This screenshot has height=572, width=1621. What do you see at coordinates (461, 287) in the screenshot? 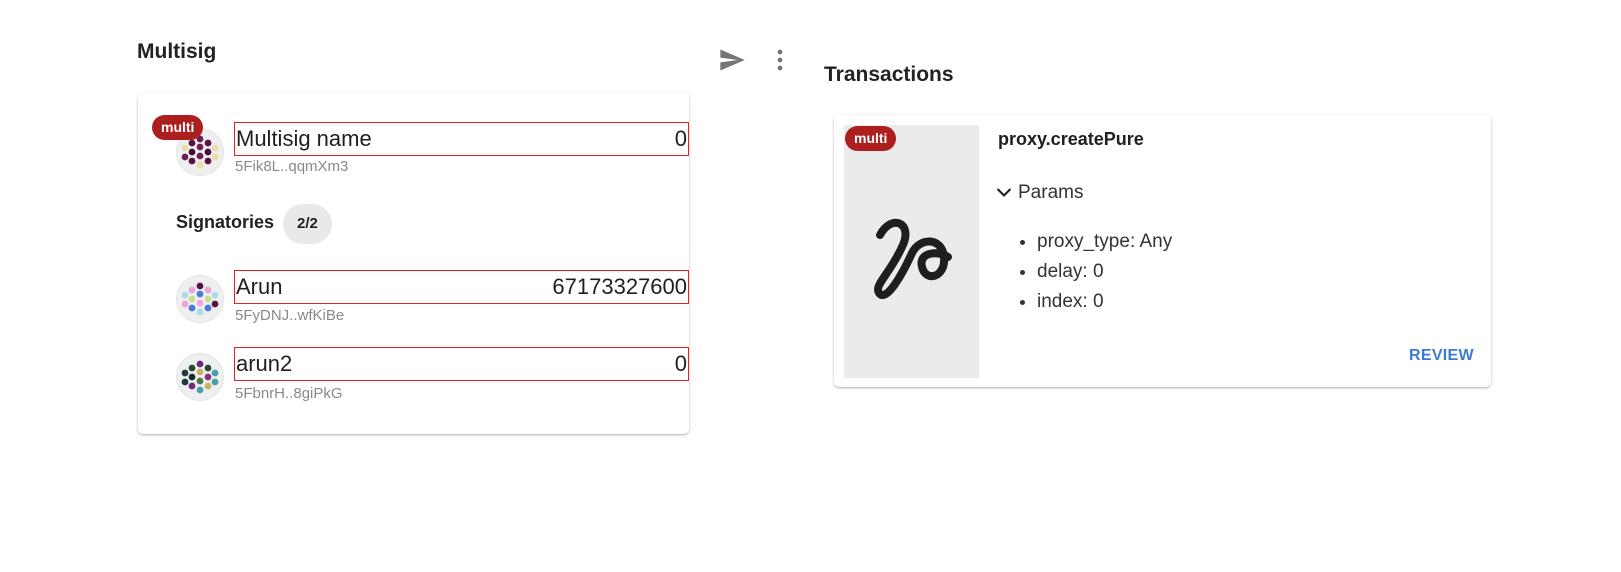
I see `signatory-name-field: Arun 67173327600` at bounding box center [461, 287].